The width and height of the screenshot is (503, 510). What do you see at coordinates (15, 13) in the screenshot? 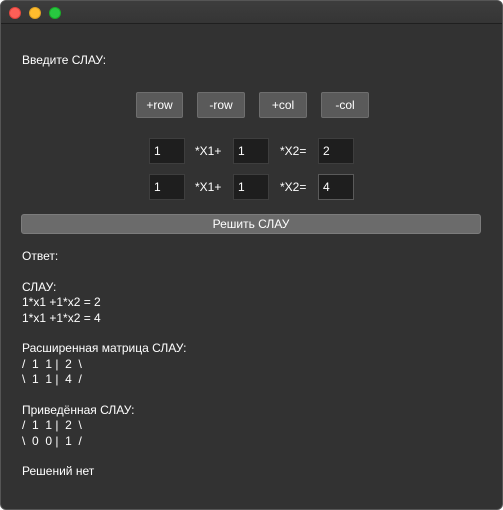
I see `close-window-button` at bounding box center [15, 13].